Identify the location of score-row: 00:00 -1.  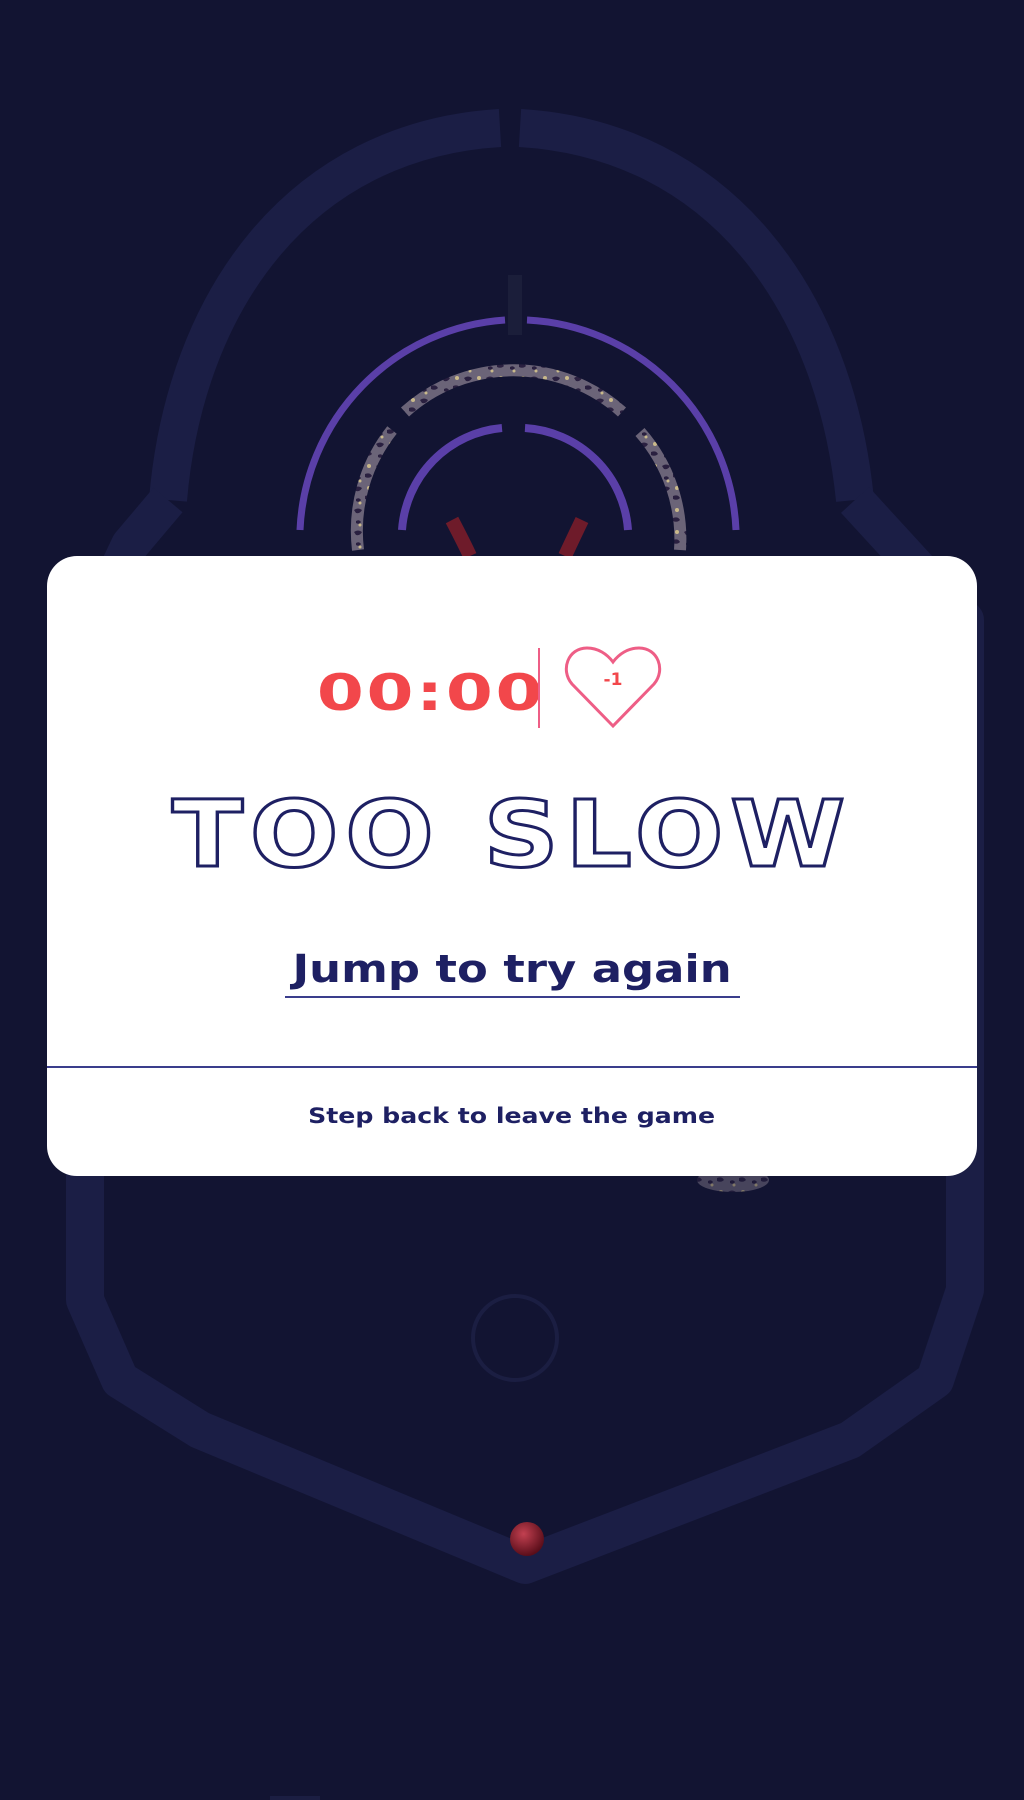
(512, 692).